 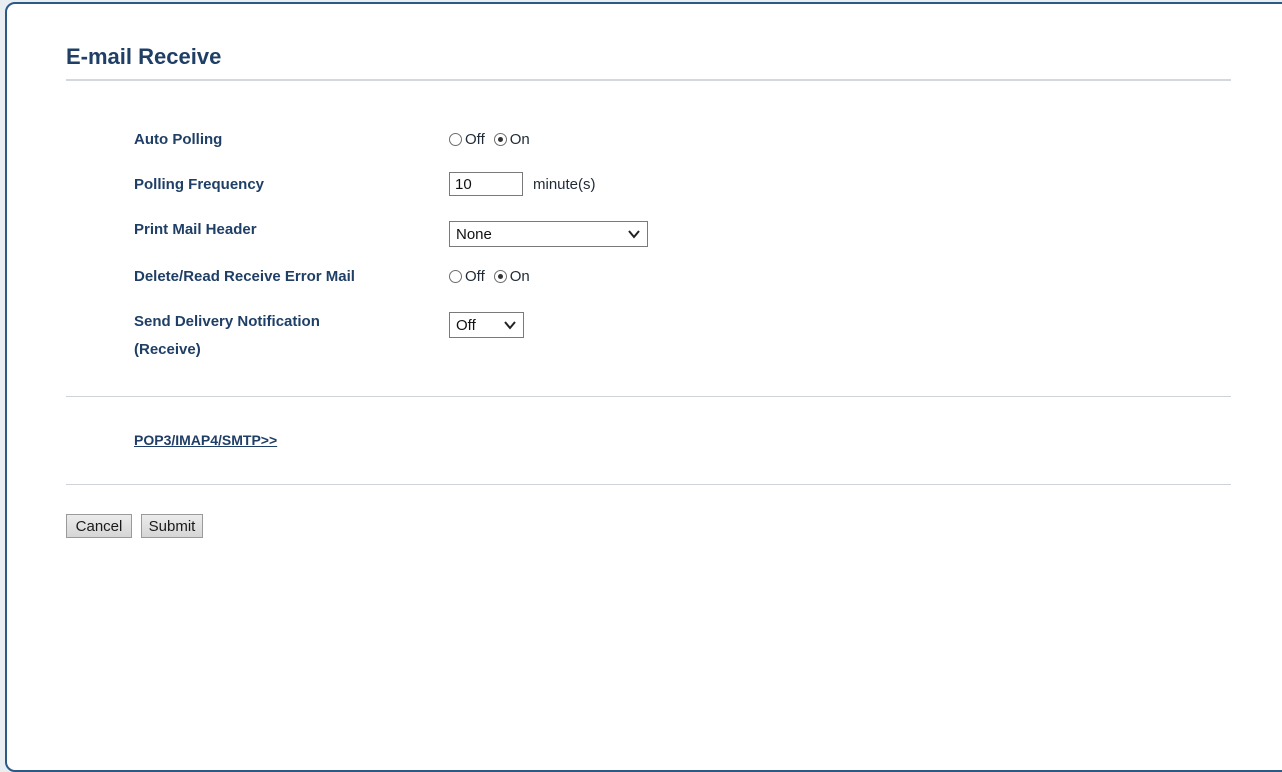 I want to click on auto-polling-on-label: On, so click(x=520, y=139).